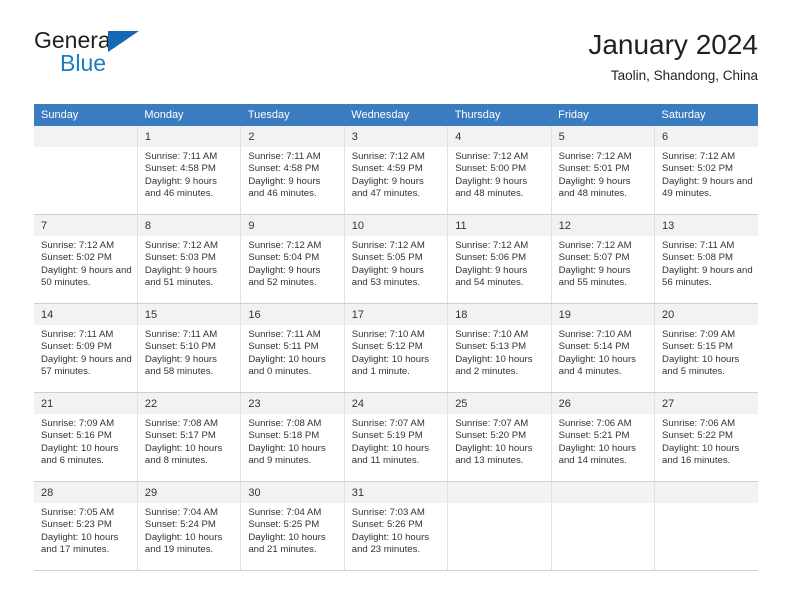 Image resolution: width=792 pixels, height=612 pixels. Describe the element at coordinates (292, 492) in the screenshot. I see `day-number: 30` at that location.